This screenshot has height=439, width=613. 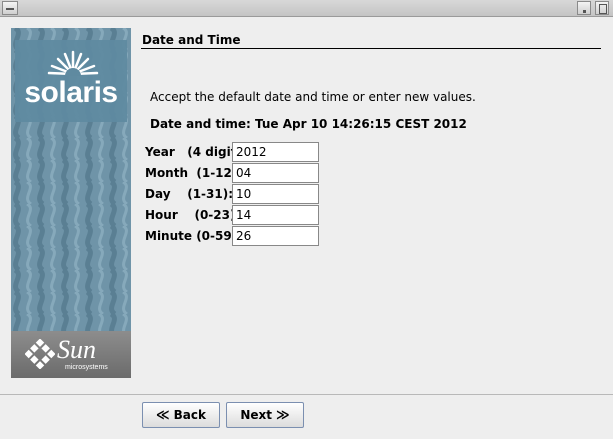 I want to click on month-field, so click(x=275, y=173).